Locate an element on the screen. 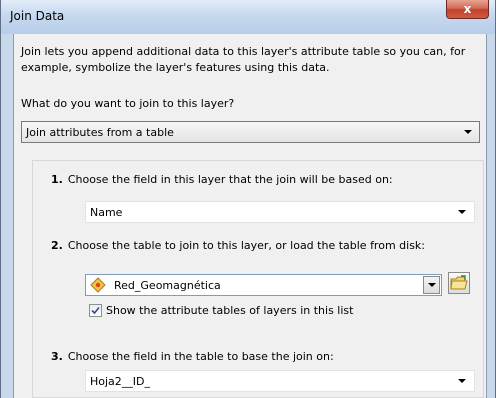  close-icon: x is located at coordinates (467, 9).